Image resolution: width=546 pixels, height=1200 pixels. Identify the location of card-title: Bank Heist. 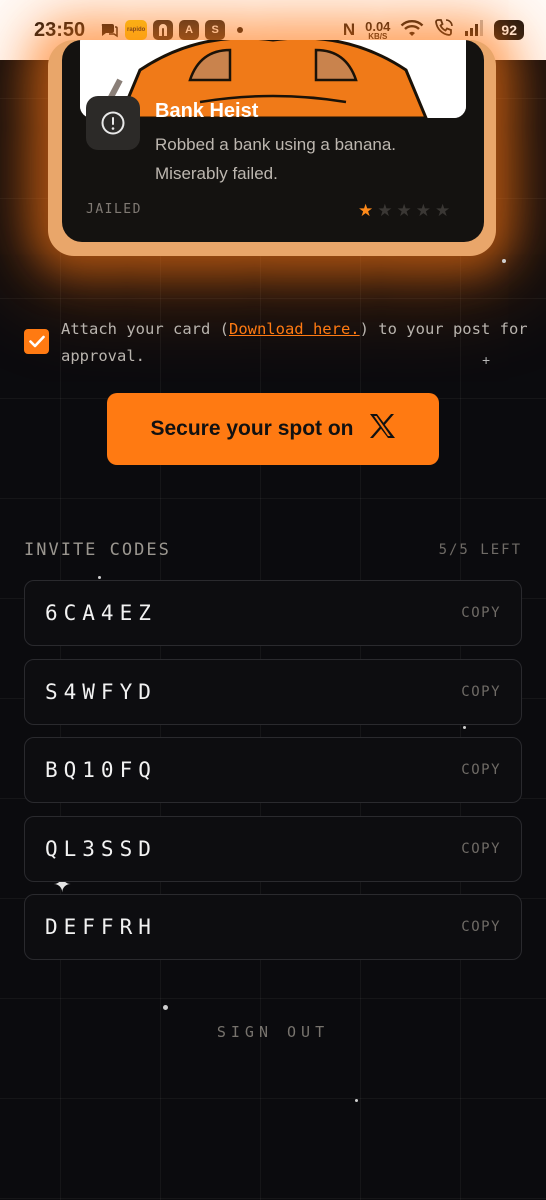
(207, 111).